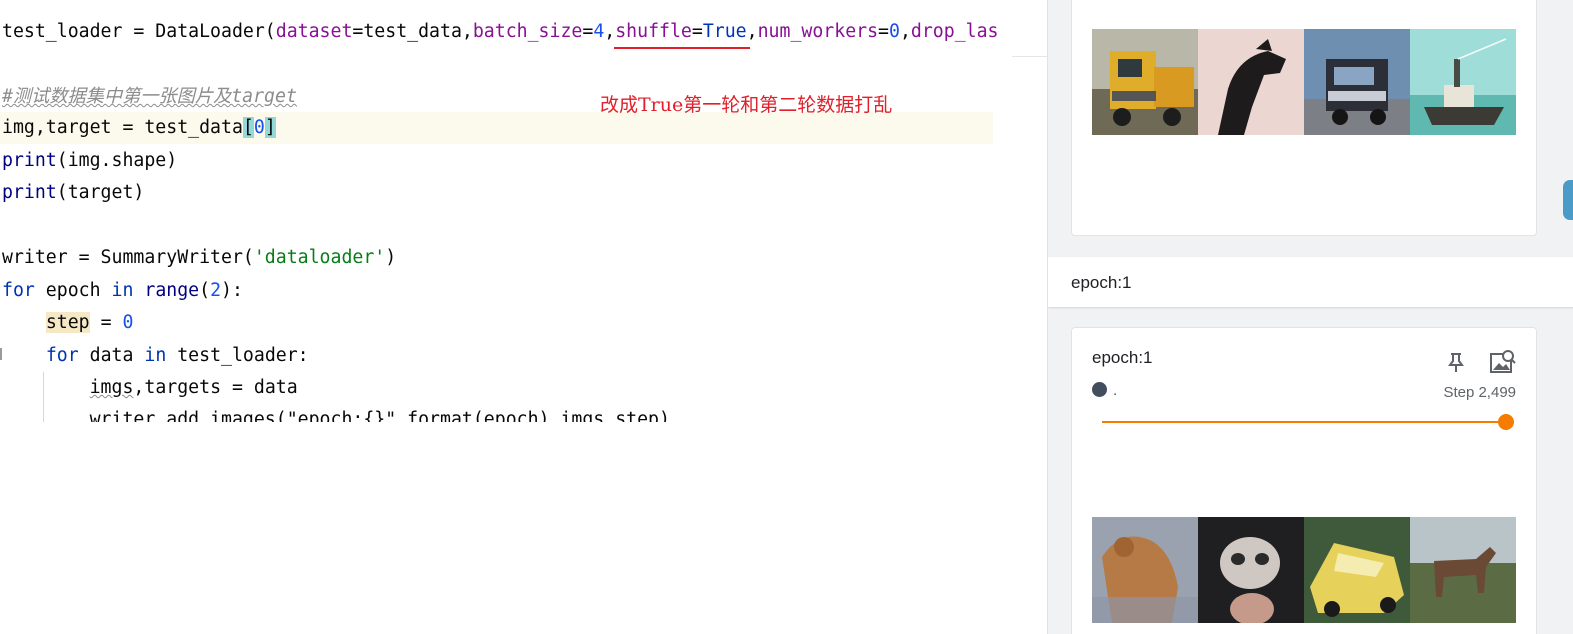 Image resolution: width=1573 pixels, height=634 pixels. I want to click on param-shuffle: shuffle, so click(653, 31).